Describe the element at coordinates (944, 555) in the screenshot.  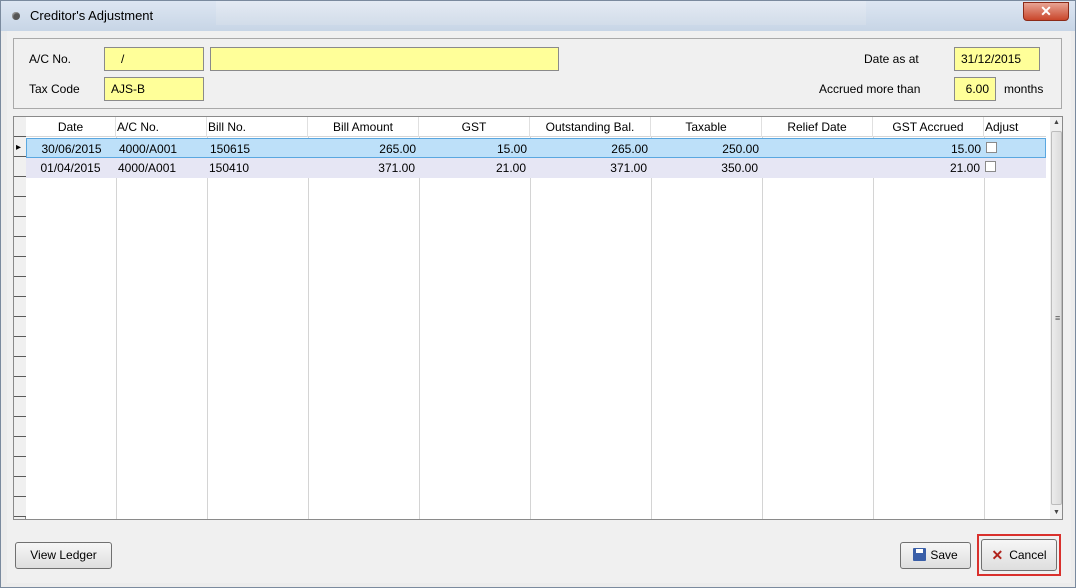
I see `save-label: Save` at that location.